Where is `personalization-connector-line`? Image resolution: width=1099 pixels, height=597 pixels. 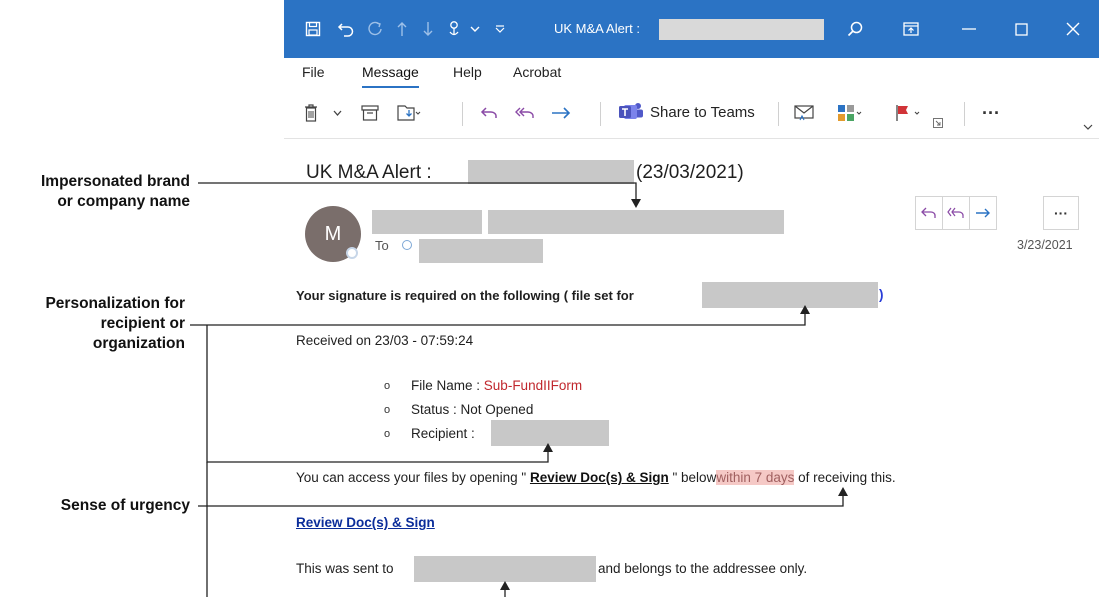 personalization-connector-line is located at coordinates (498, 319).